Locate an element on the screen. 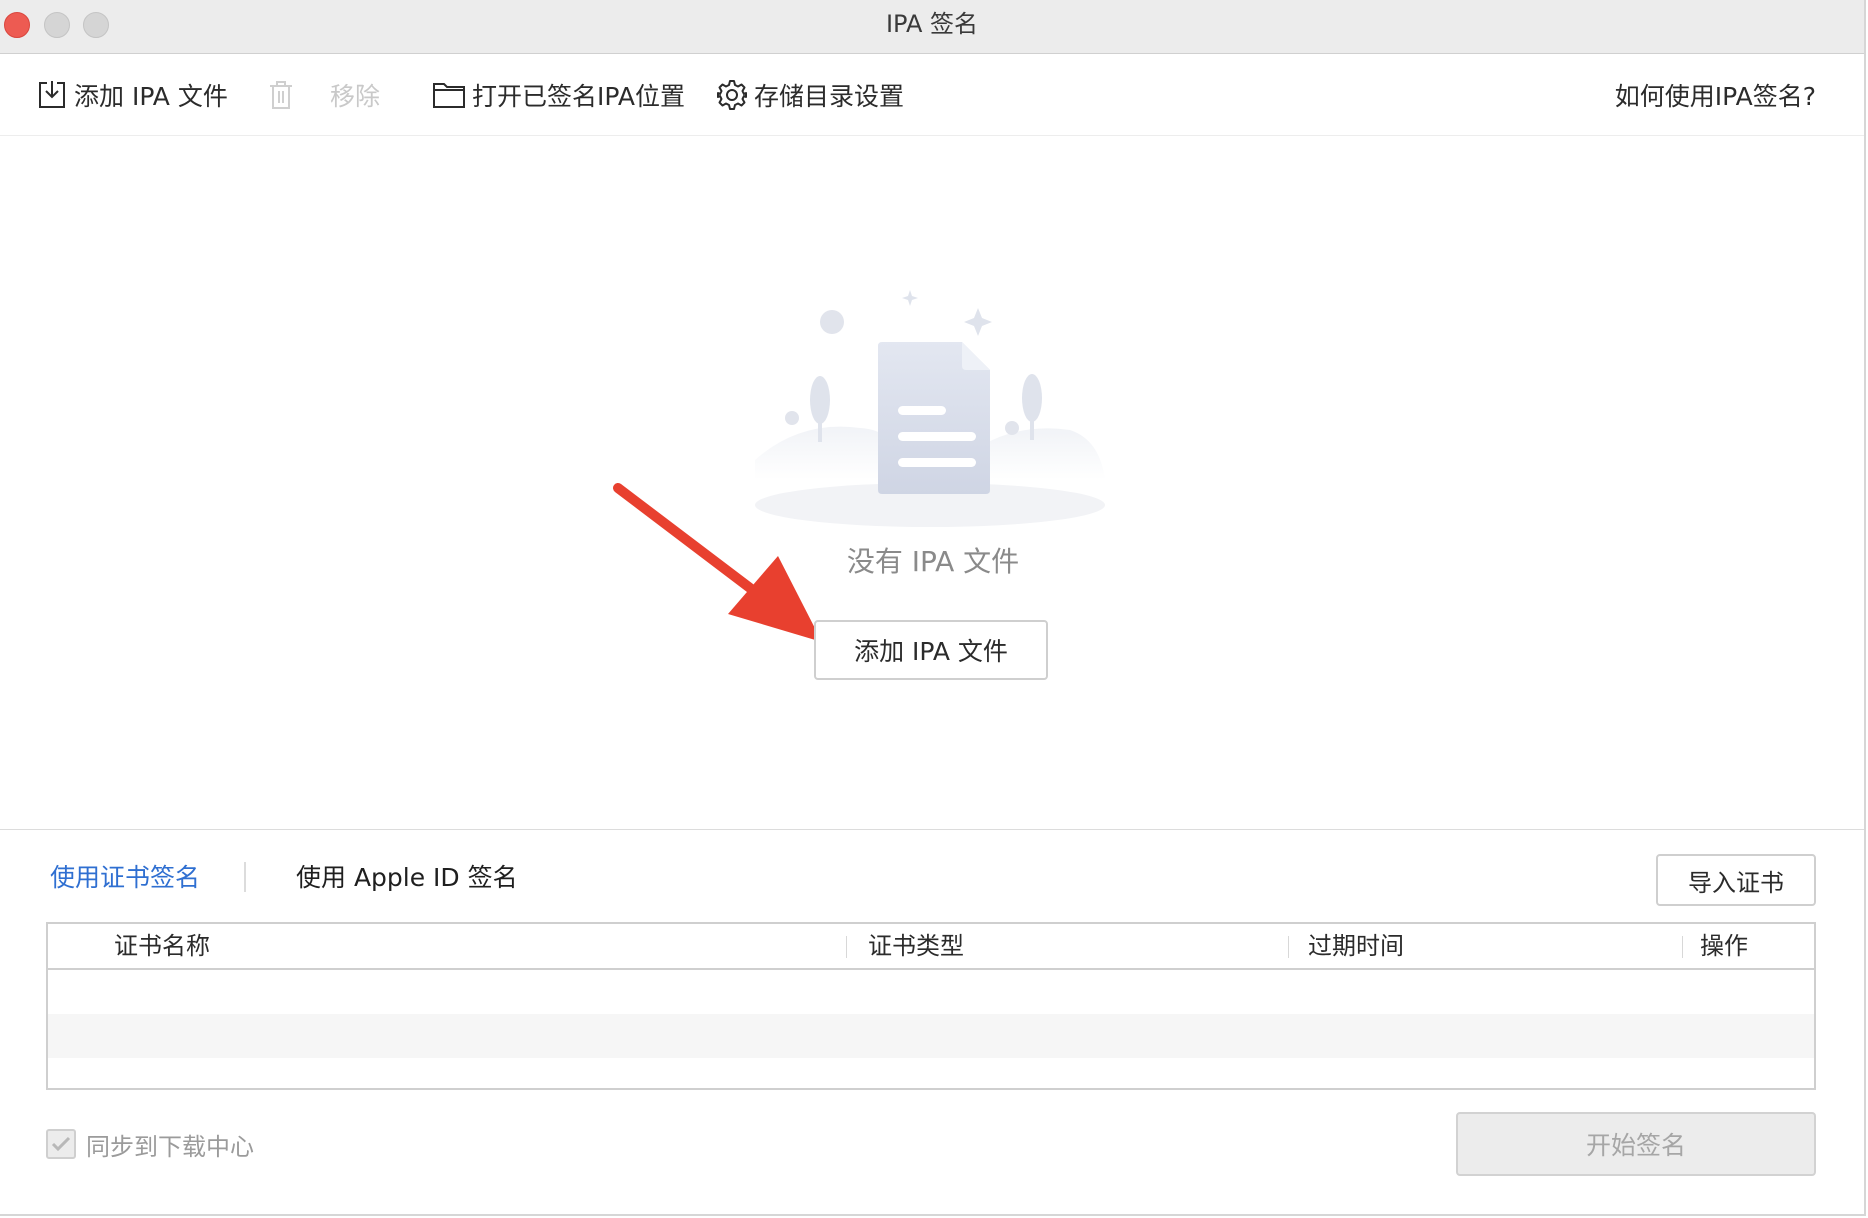  add-ipa-toolbar-button: 添加 IPA 文件 is located at coordinates (132, 95).